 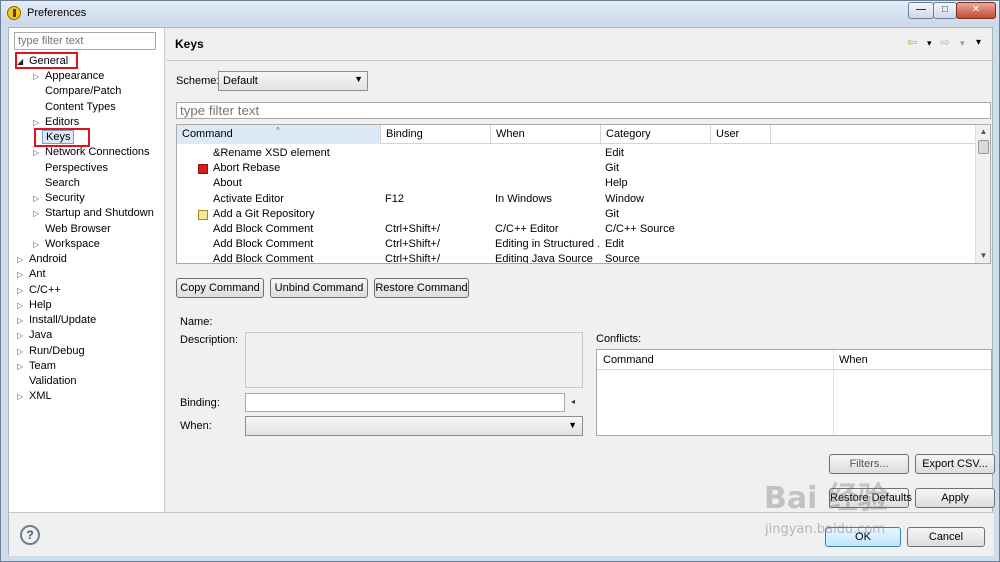 I want to click on copy-command-button: Copy Command, so click(x=220, y=288).